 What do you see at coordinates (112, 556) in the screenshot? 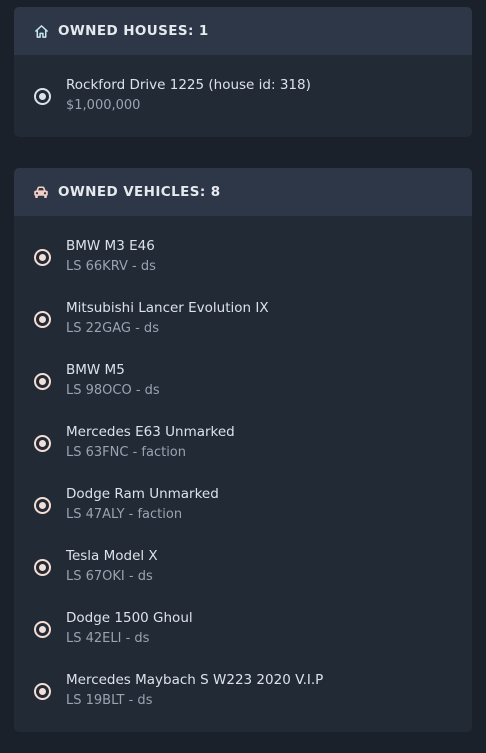
I see `vehicle-name: Tesla Model X` at bounding box center [112, 556].